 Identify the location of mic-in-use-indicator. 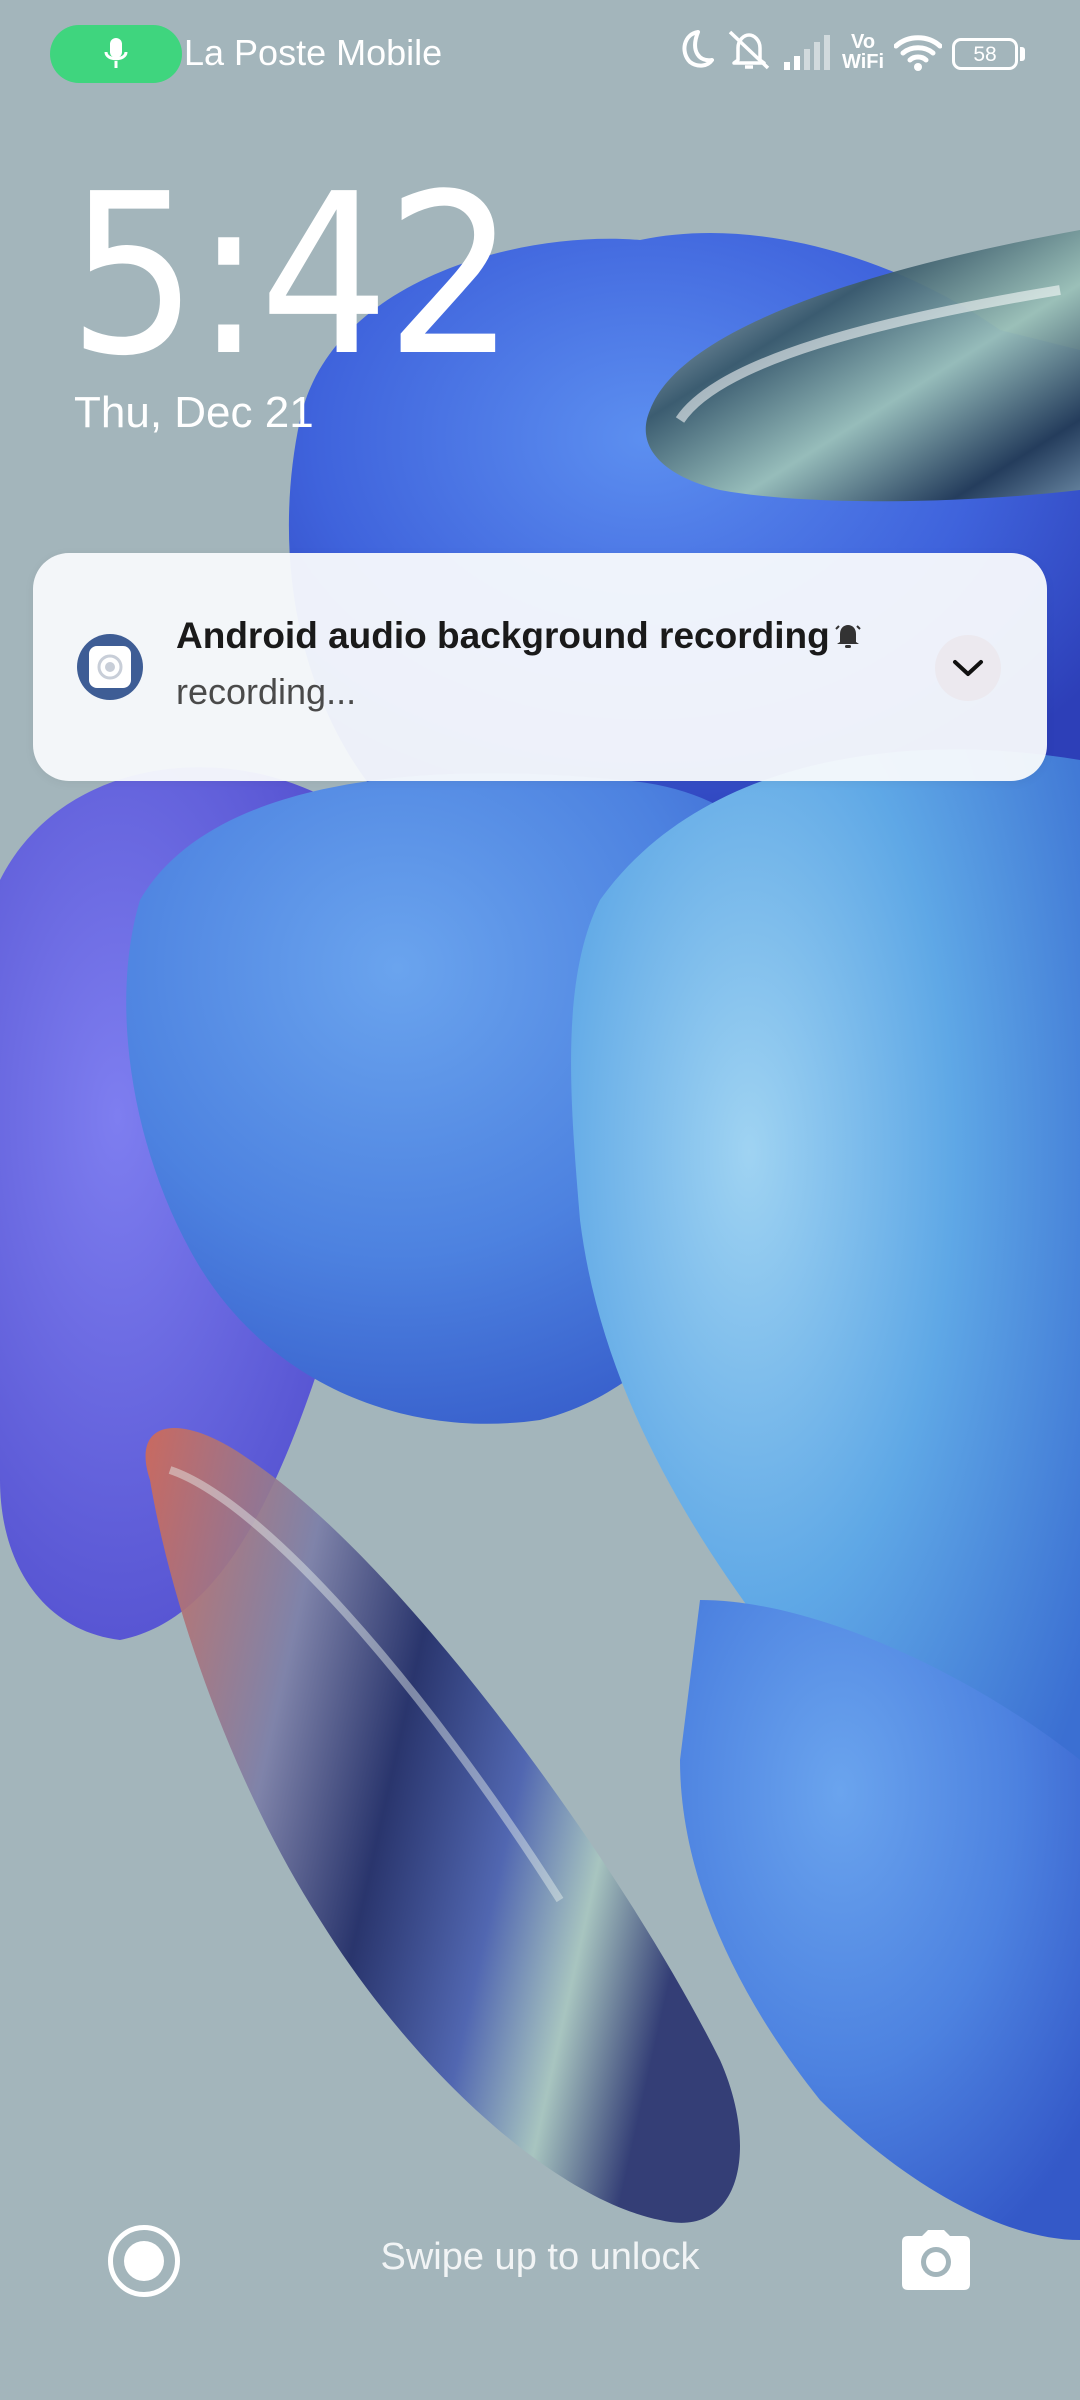
(116, 54).